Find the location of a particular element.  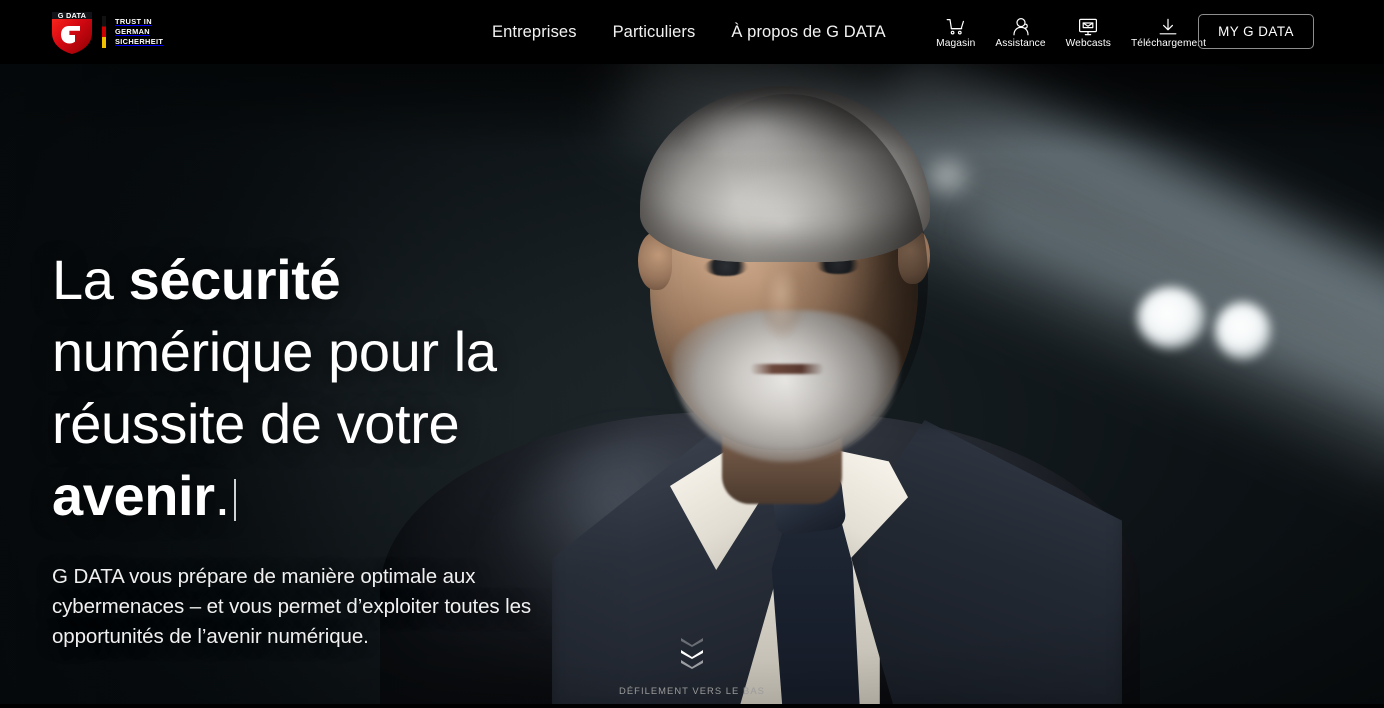

utility-item-webcasts: Webcasts is located at coordinates (1088, 32).